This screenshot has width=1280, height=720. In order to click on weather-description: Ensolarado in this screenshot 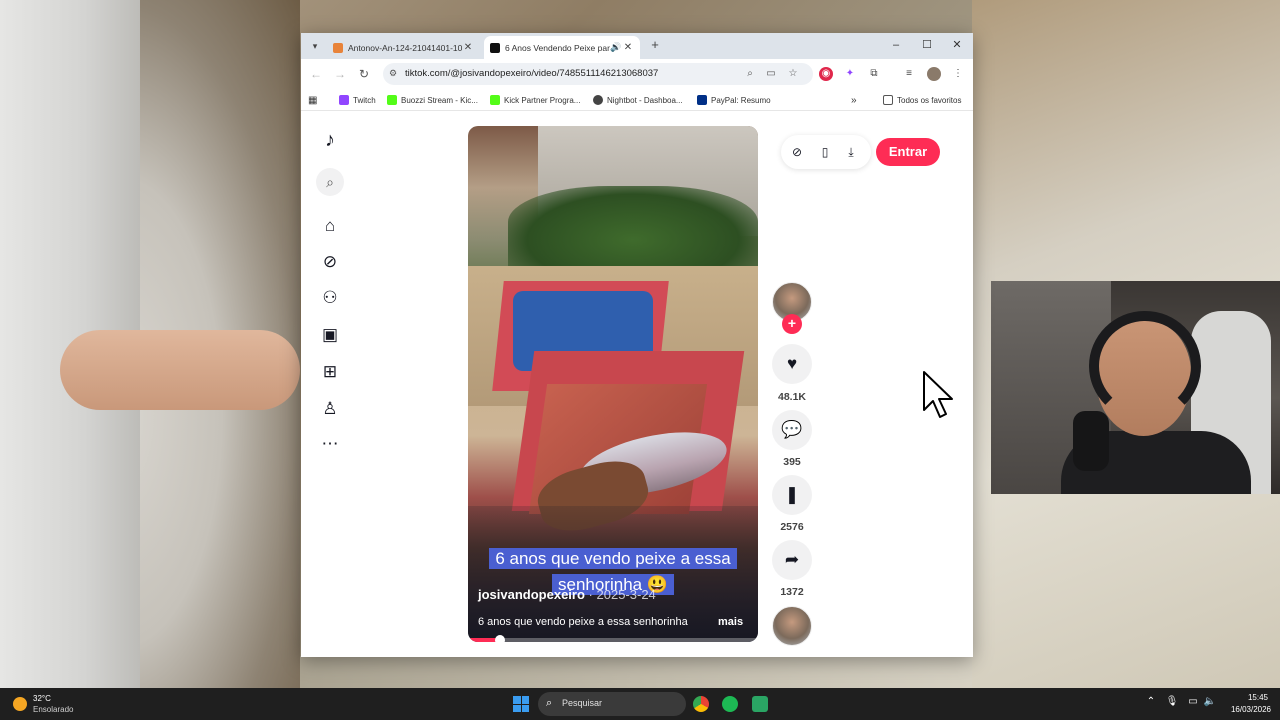, I will do `click(53, 709)`.